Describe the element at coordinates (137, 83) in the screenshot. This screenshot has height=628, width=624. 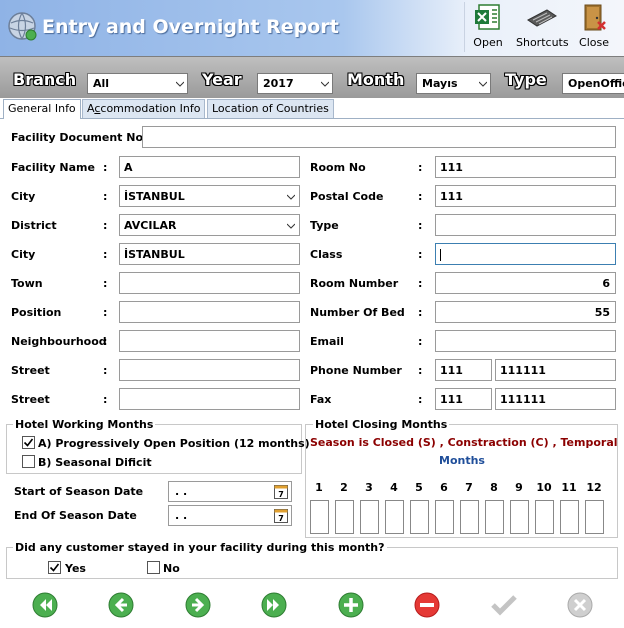
I see `branch-select: All` at that location.